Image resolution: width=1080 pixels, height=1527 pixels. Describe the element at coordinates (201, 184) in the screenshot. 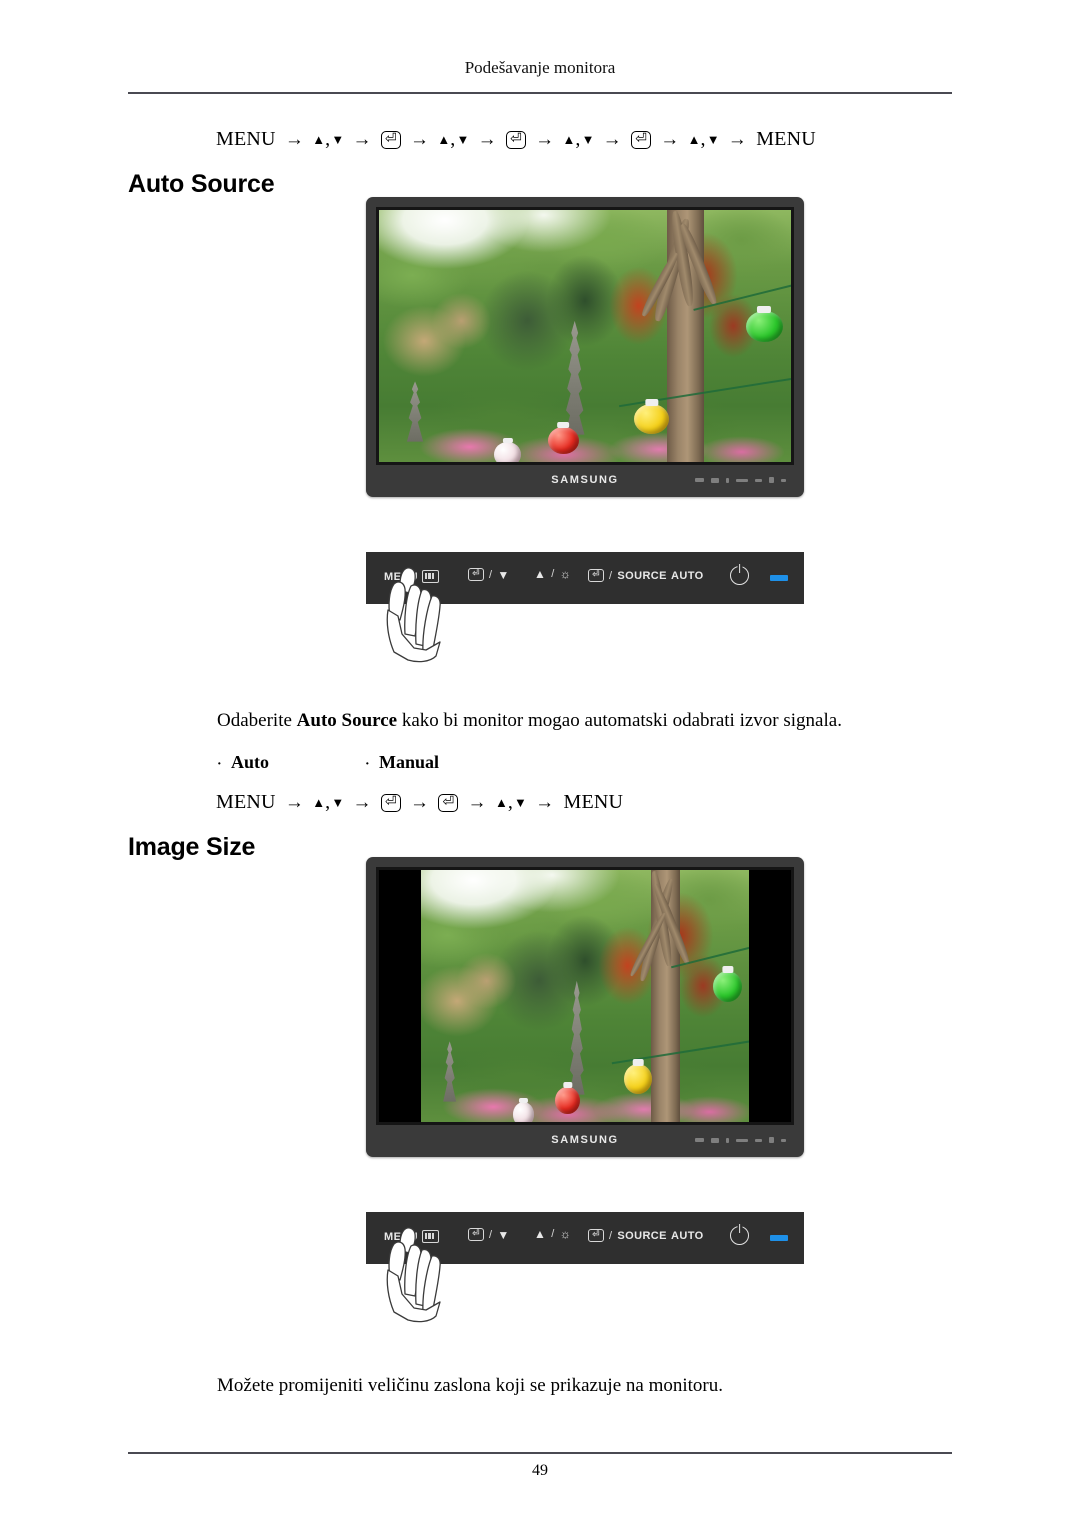

I see `section-heading-auto-source: Auto Source` at that location.